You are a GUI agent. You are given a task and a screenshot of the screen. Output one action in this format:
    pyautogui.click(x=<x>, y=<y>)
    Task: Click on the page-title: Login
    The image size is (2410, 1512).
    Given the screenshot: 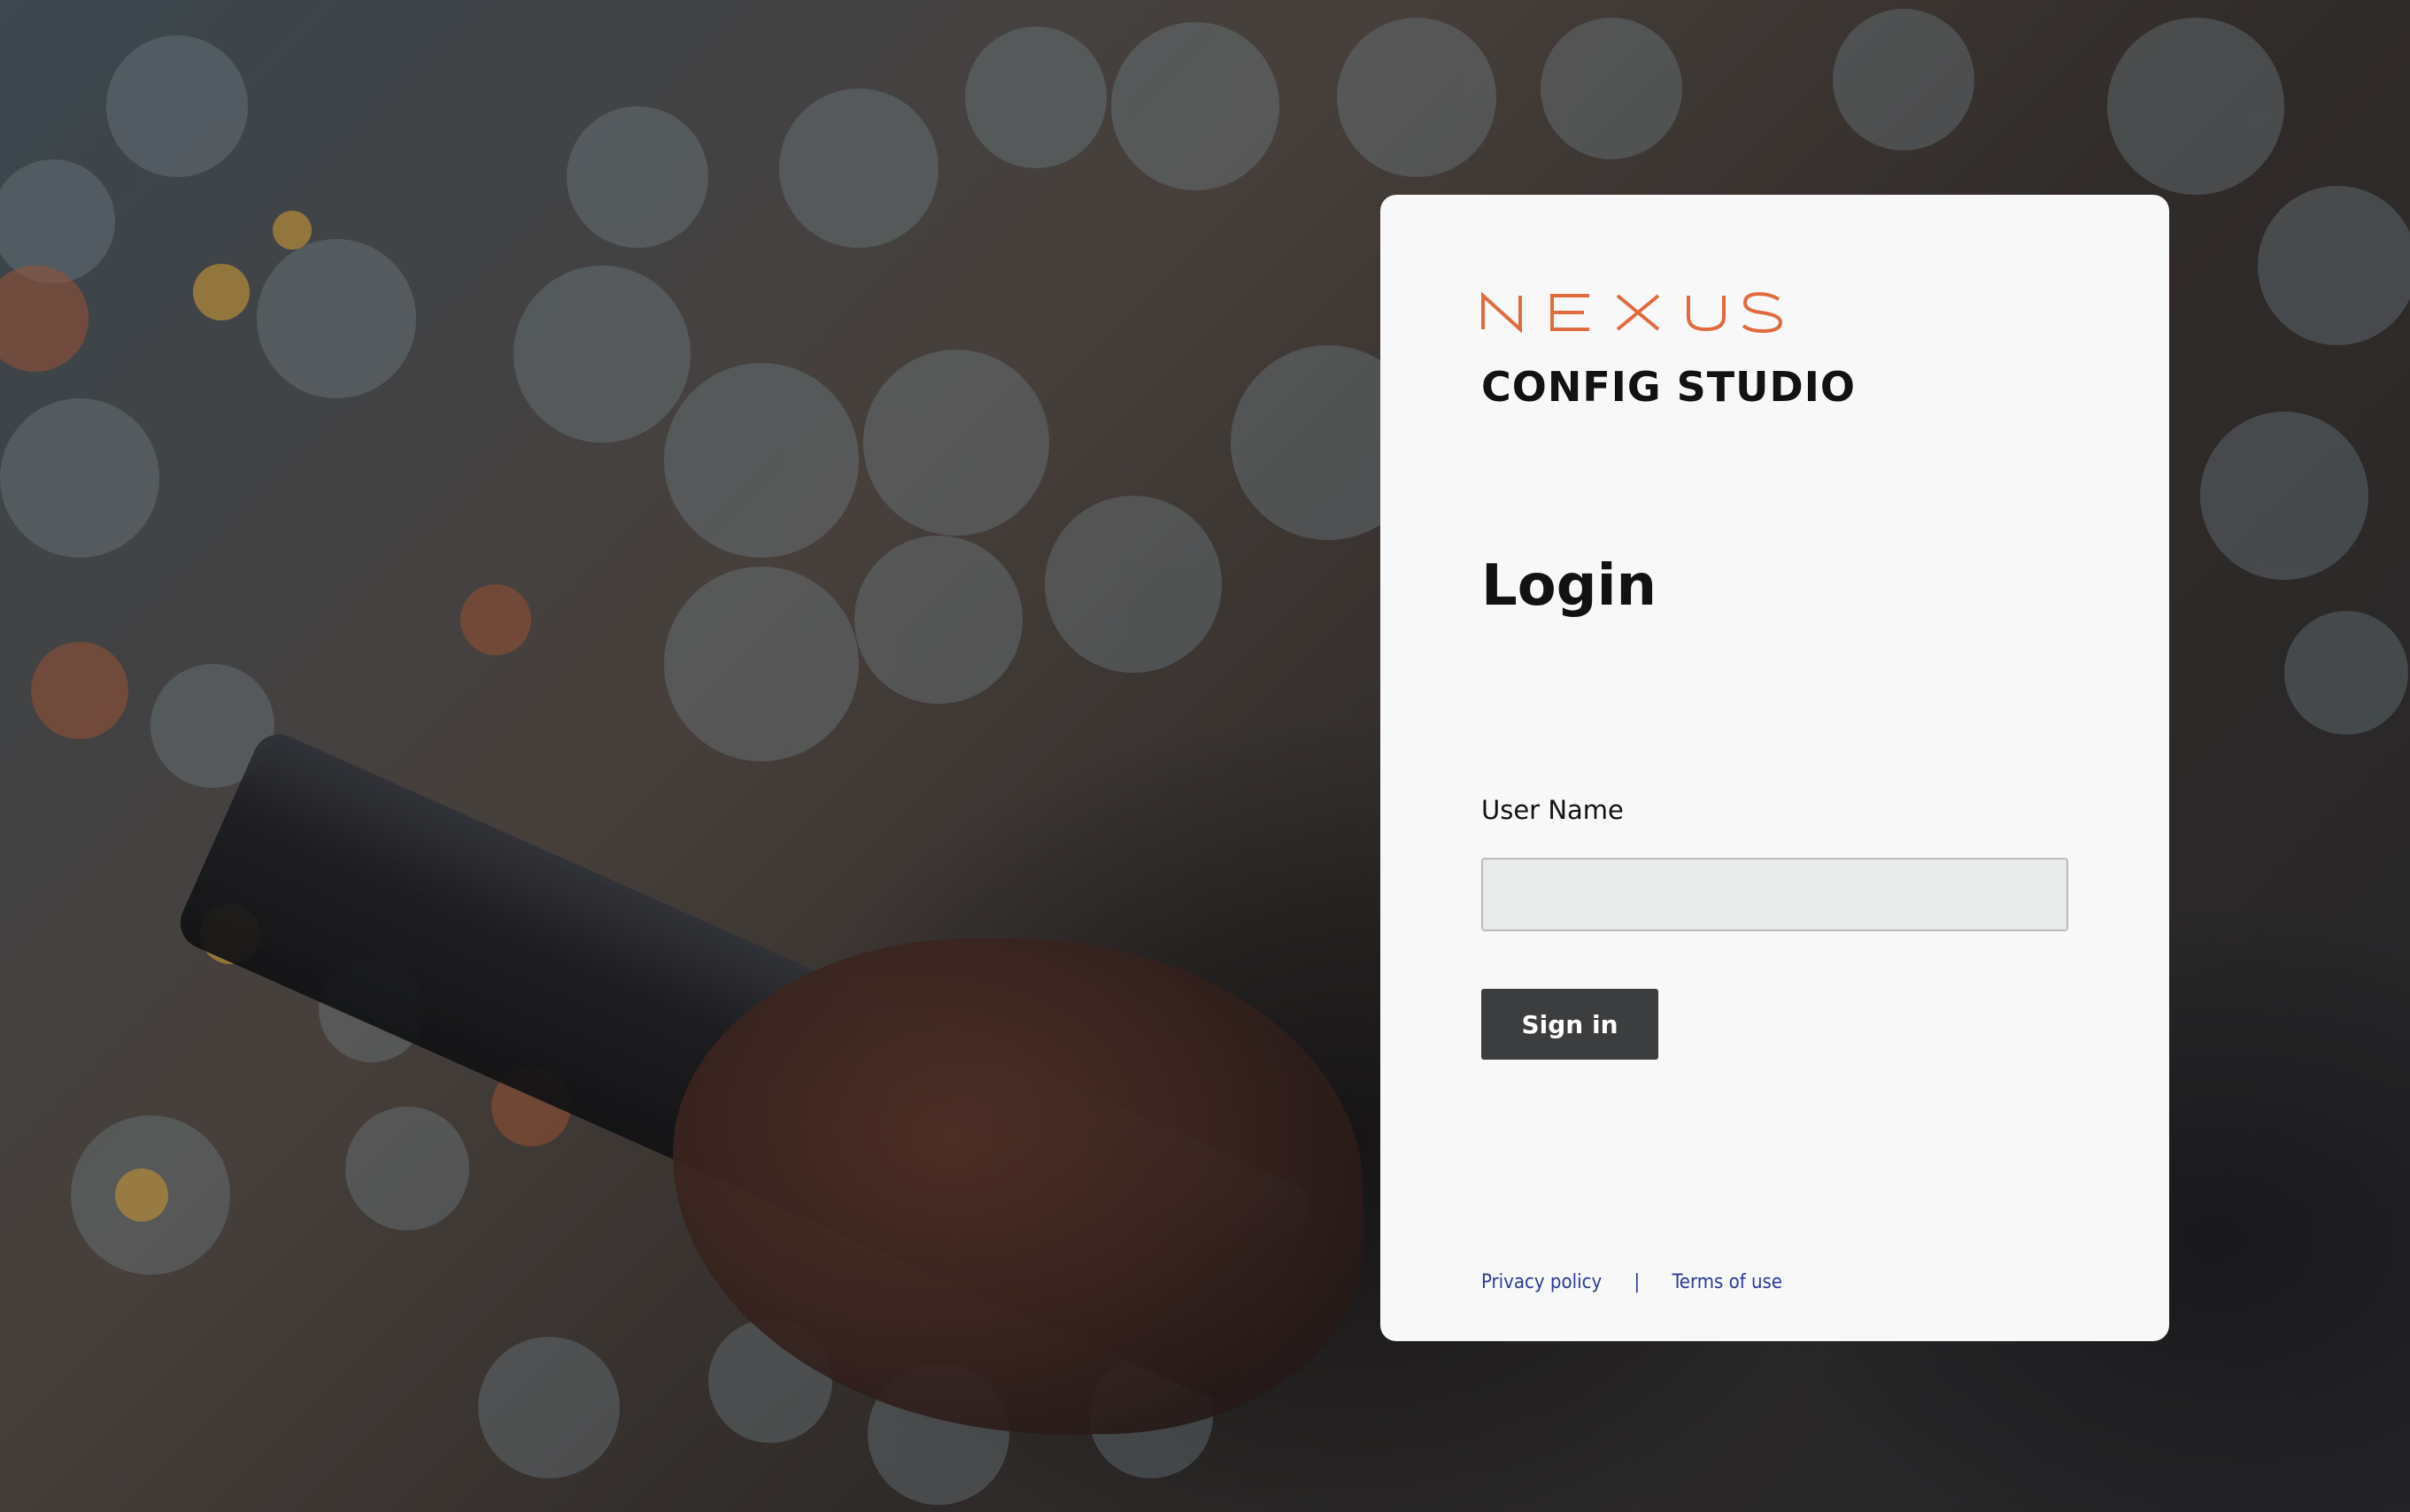 What is the action you would take?
    pyautogui.click(x=1569, y=586)
    